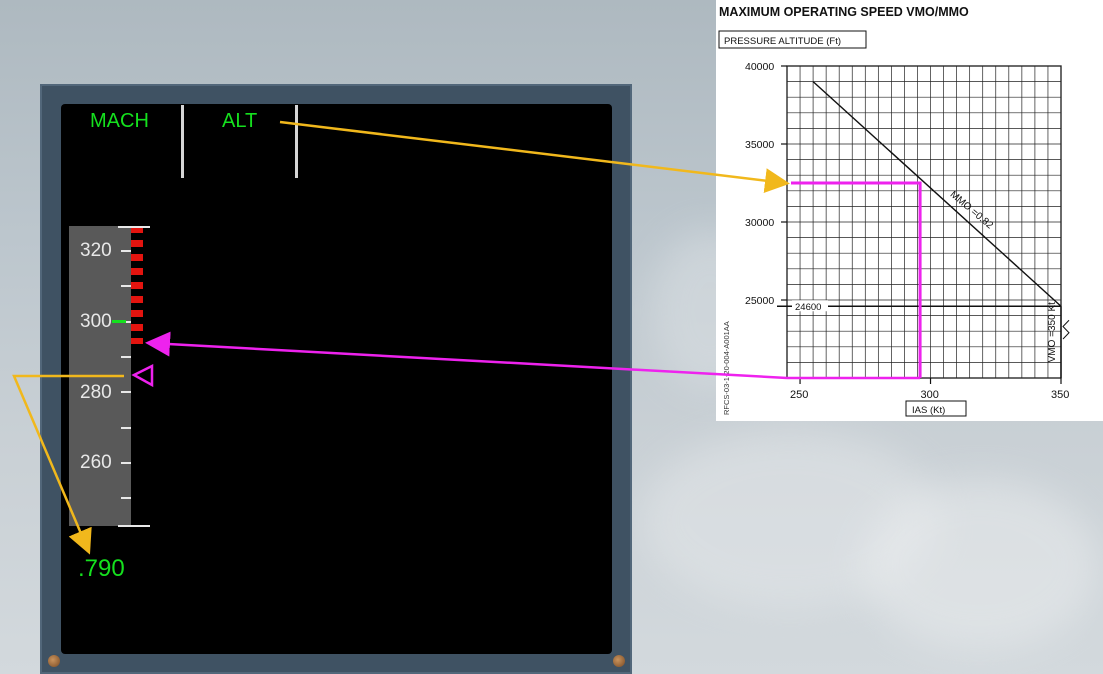 This screenshot has height=674, width=1103. I want to click on arrow-speed-to-mach, so click(68, 464).